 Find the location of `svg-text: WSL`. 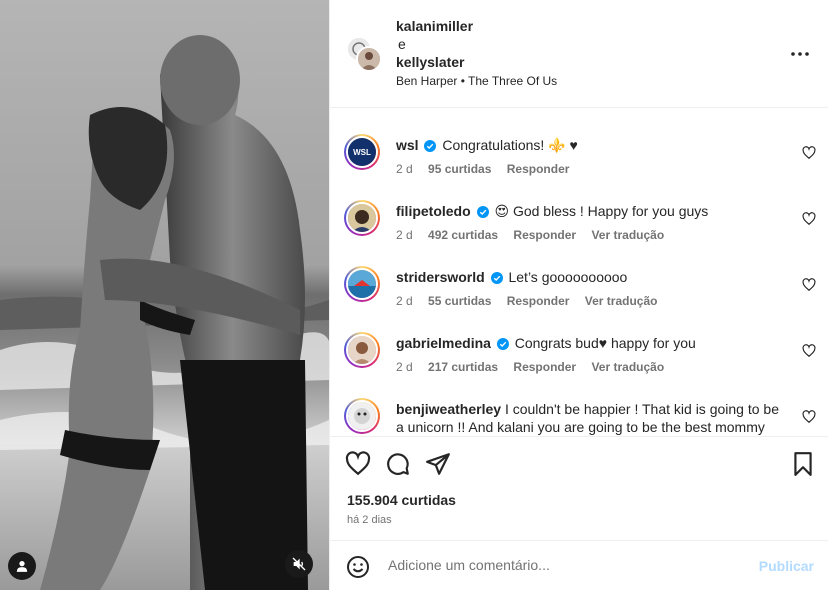

svg-text: WSL is located at coordinates (362, 152).